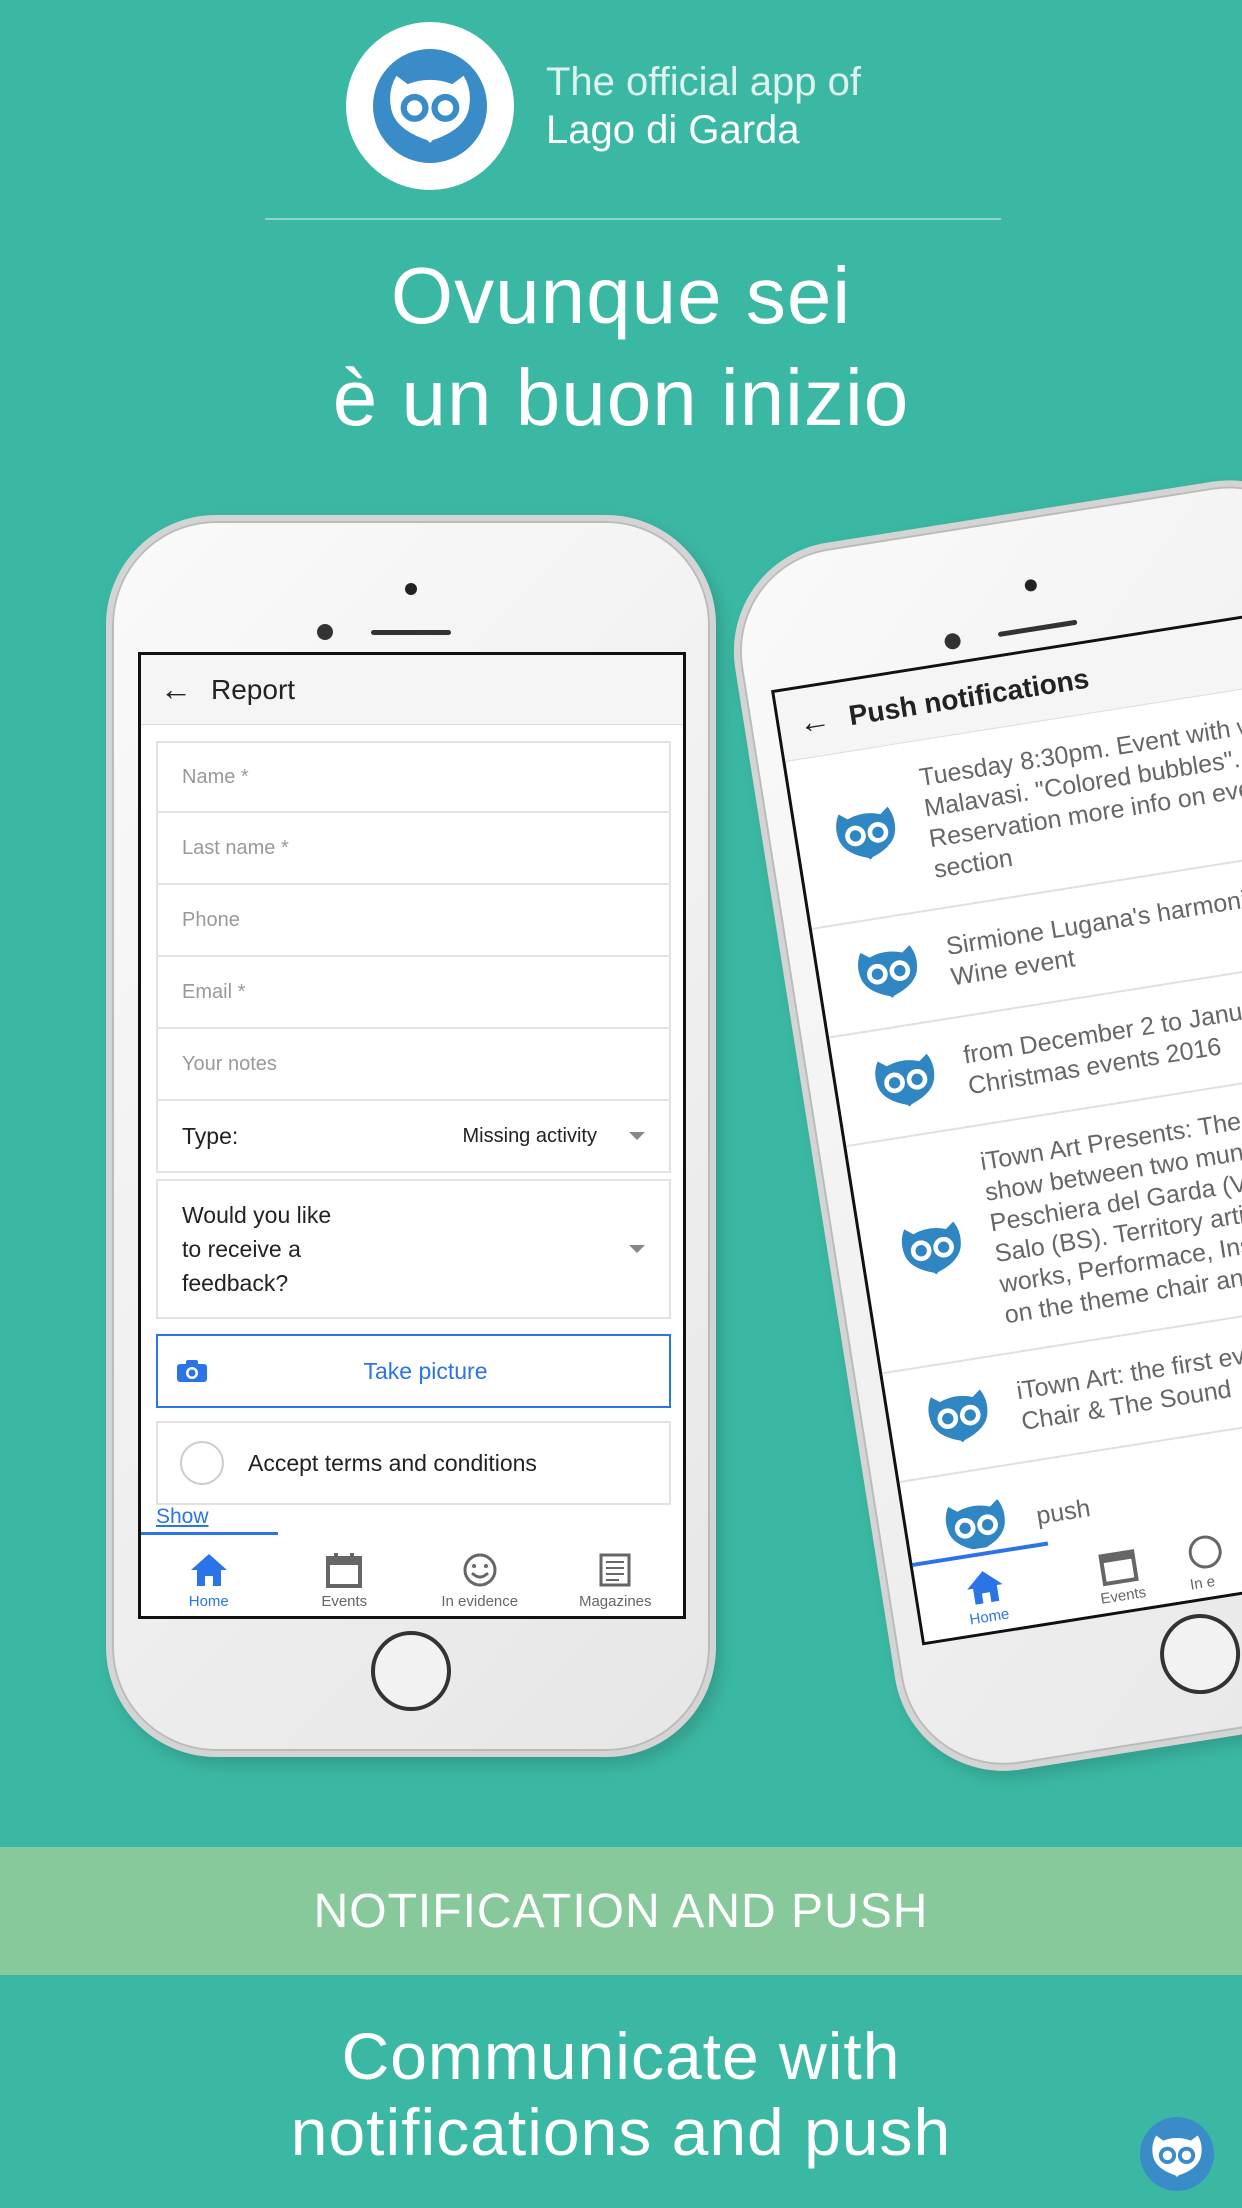 Image resolution: width=1242 pixels, height=2208 pixels. I want to click on take-picture-button: Take picture, so click(413, 1371).